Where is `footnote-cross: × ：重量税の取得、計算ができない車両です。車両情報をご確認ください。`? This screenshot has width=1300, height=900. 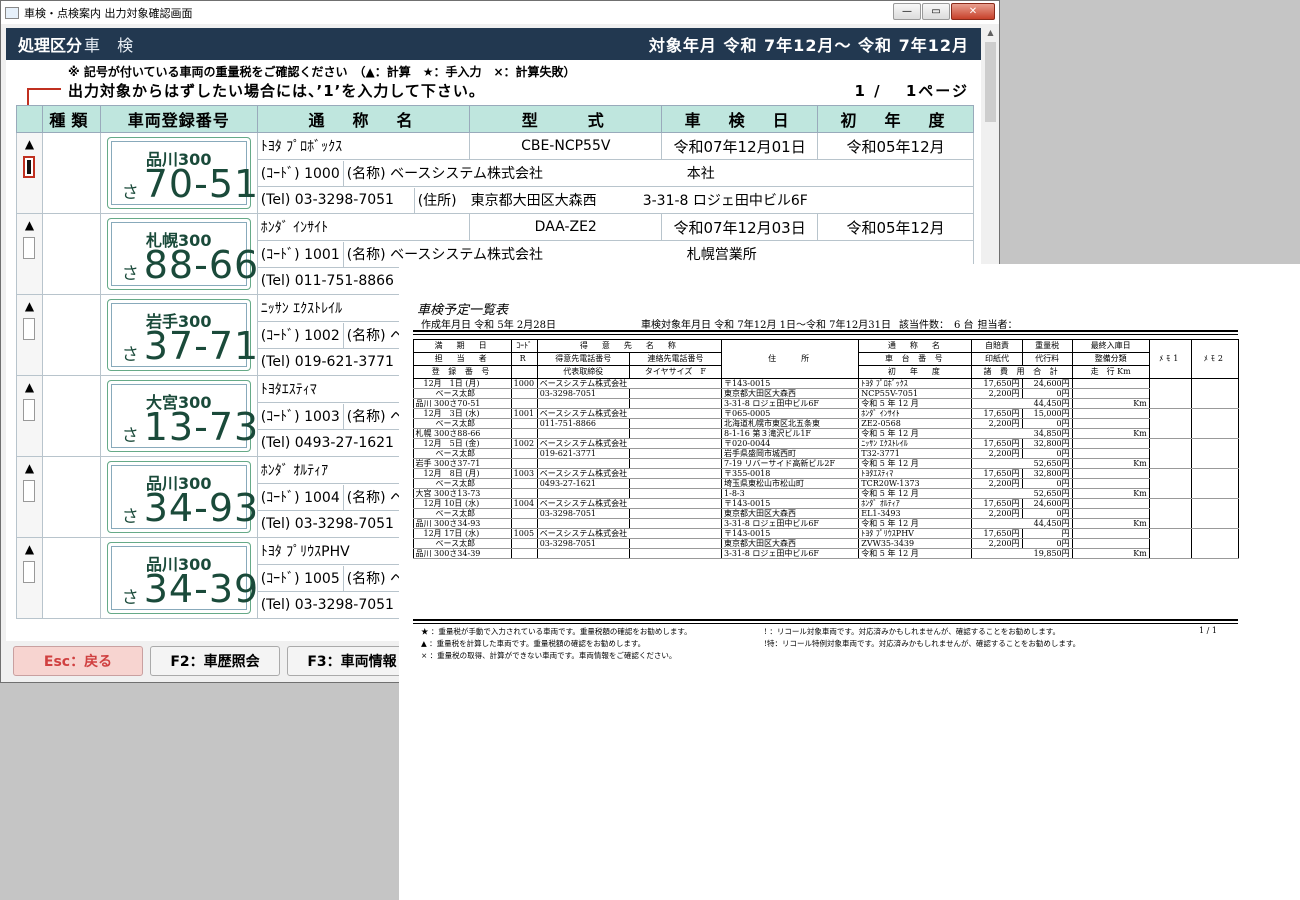
footnote-cross: × ：重量税の取得、計算ができない車両です。車両情報をご確認ください。 is located at coordinates (549, 655).